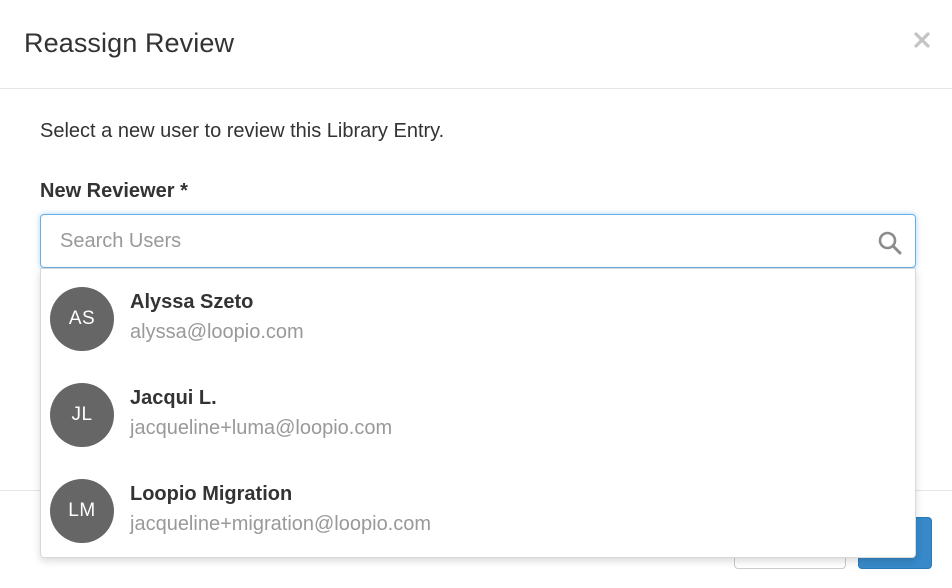  Describe the element at coordinates (217, 332) in the screenshot. I see `user-email: alyssa@loopio.com` at that location.